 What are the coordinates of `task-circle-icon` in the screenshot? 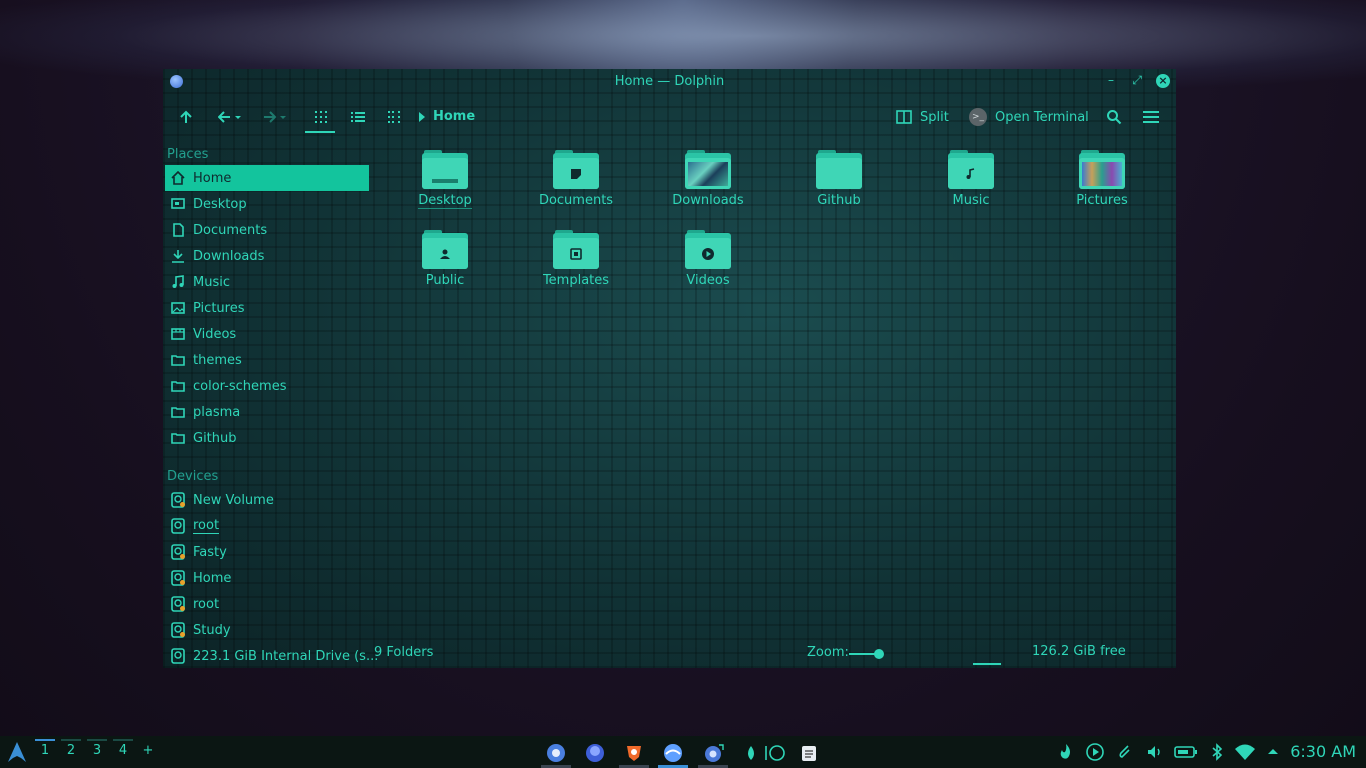 It's located at (774, 753).